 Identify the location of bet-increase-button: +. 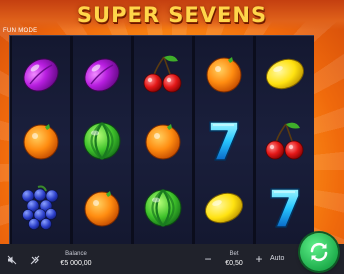
(259, 259).